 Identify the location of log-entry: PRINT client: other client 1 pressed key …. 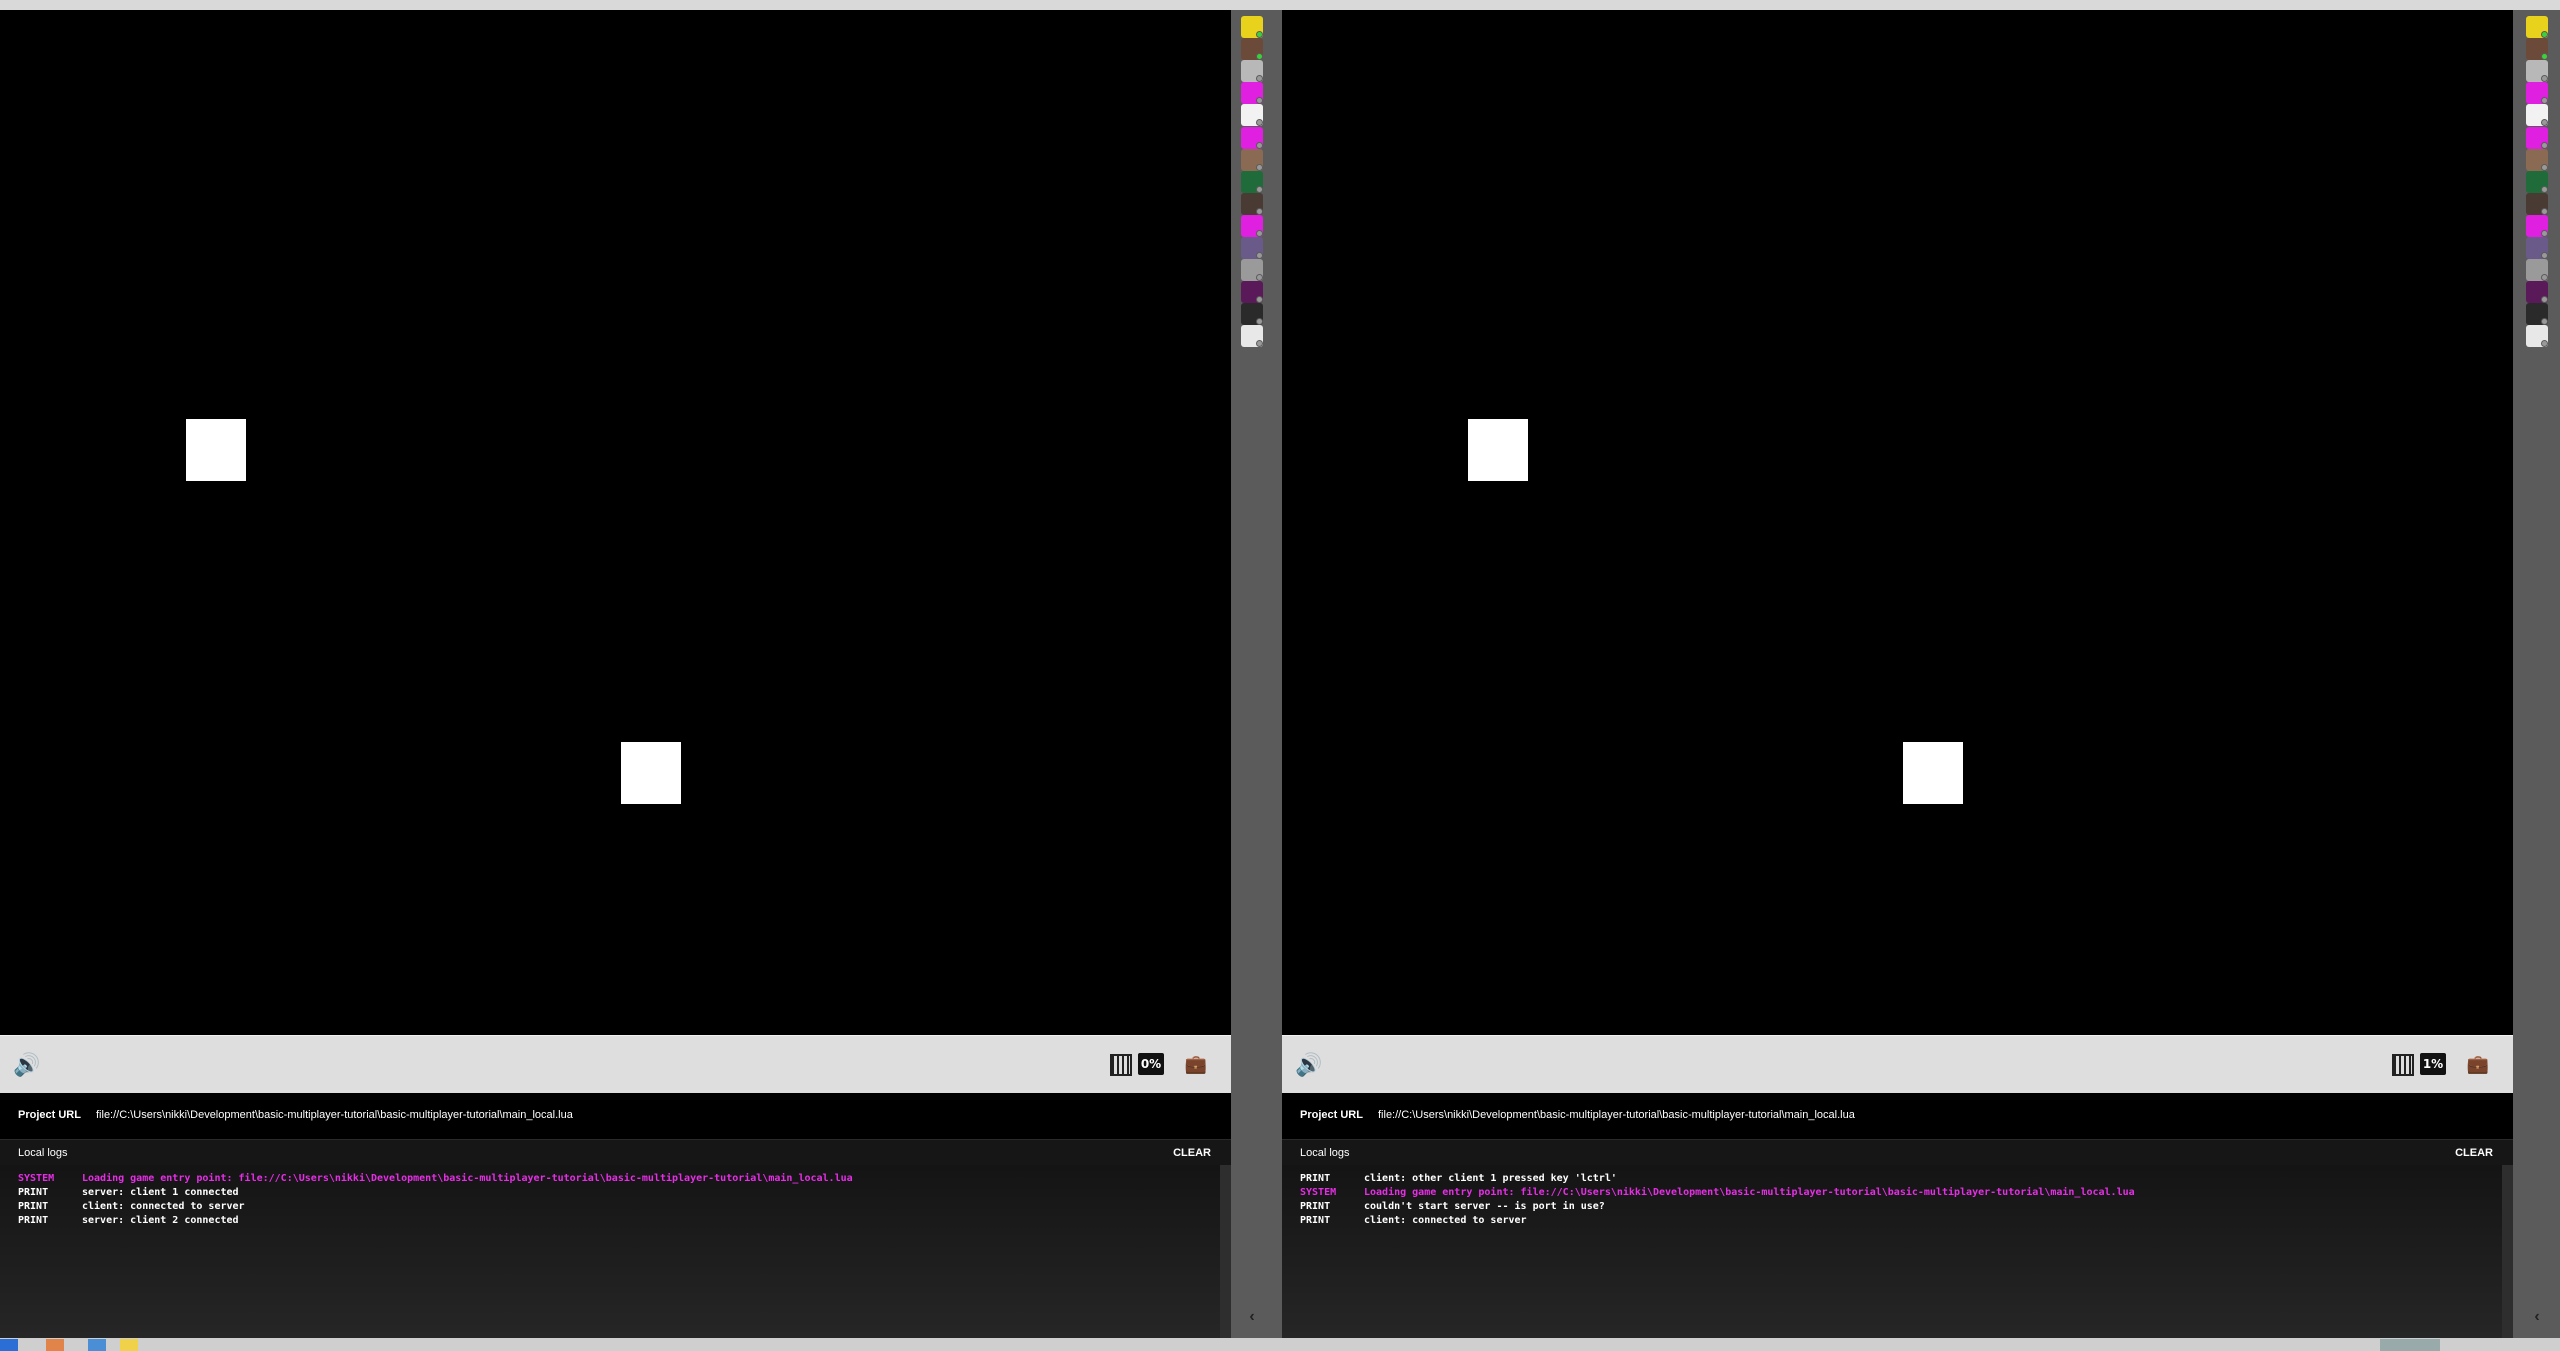
(1458, 1178).